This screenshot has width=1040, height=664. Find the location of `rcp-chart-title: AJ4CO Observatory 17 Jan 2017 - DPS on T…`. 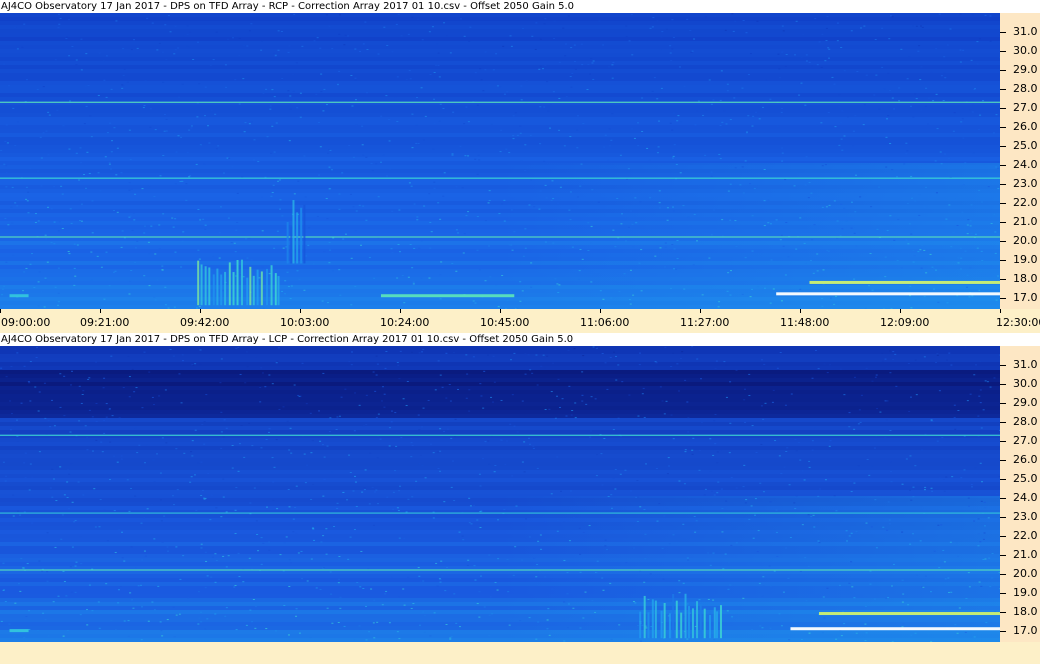

rcp-chart-title: AJ4CO Observatory 17 Jan 2017 - DPS on T… is located at coordinates (288, 6).